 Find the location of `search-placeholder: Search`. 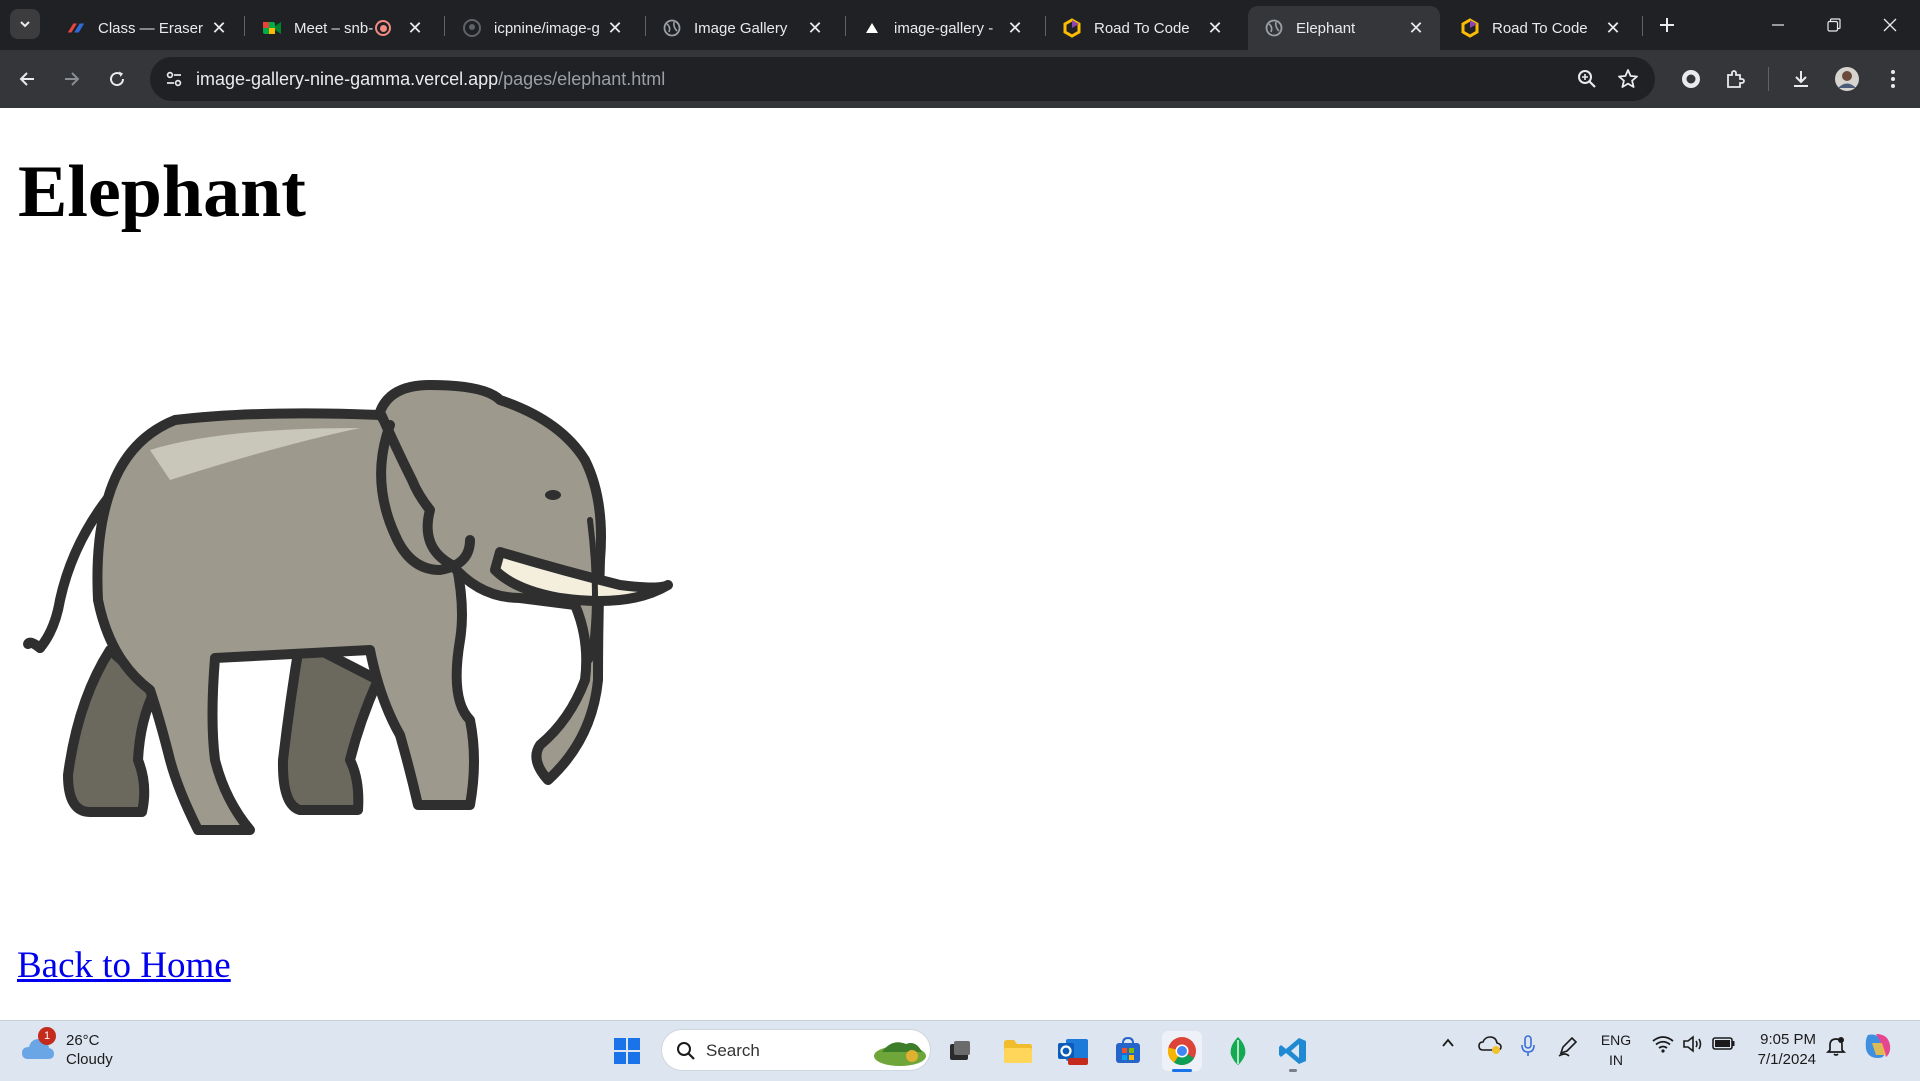

search-placeholder: Search is located at coordinates (733, 1050).